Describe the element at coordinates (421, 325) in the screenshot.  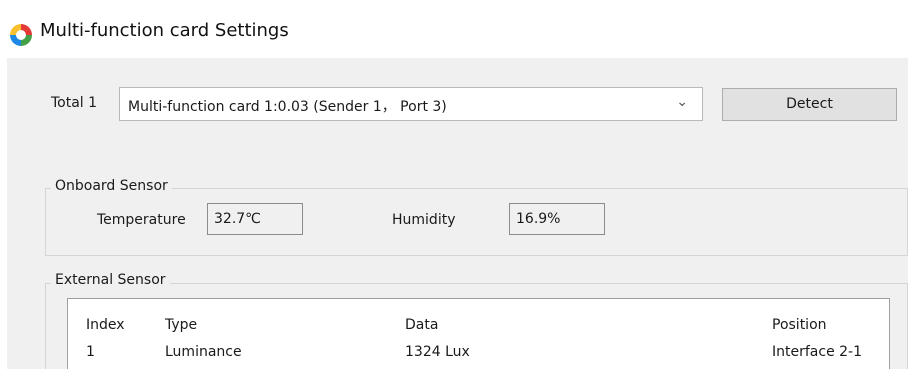
I see `column-header-data: Data` at that location.